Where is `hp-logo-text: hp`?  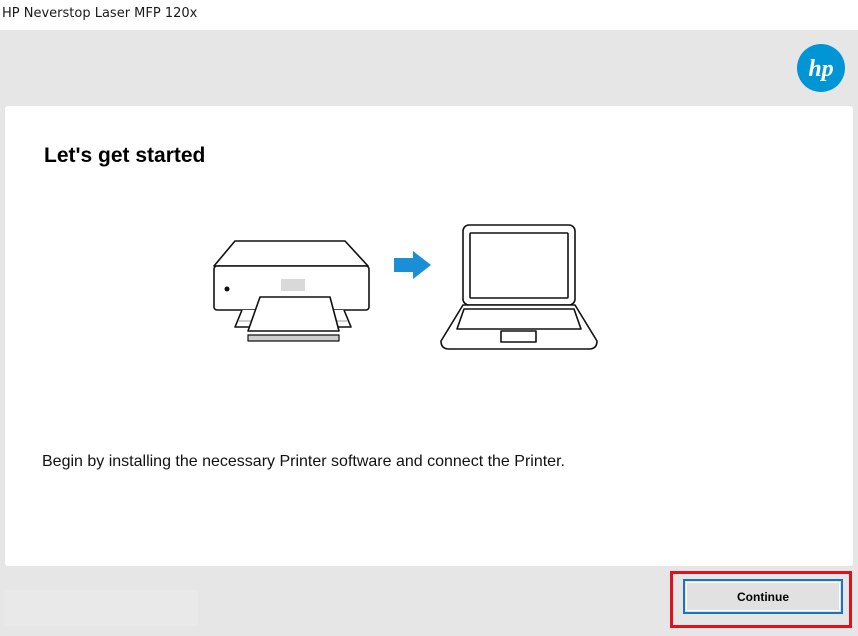
hp-logo-text: hp is located at coordinates (820, 69).